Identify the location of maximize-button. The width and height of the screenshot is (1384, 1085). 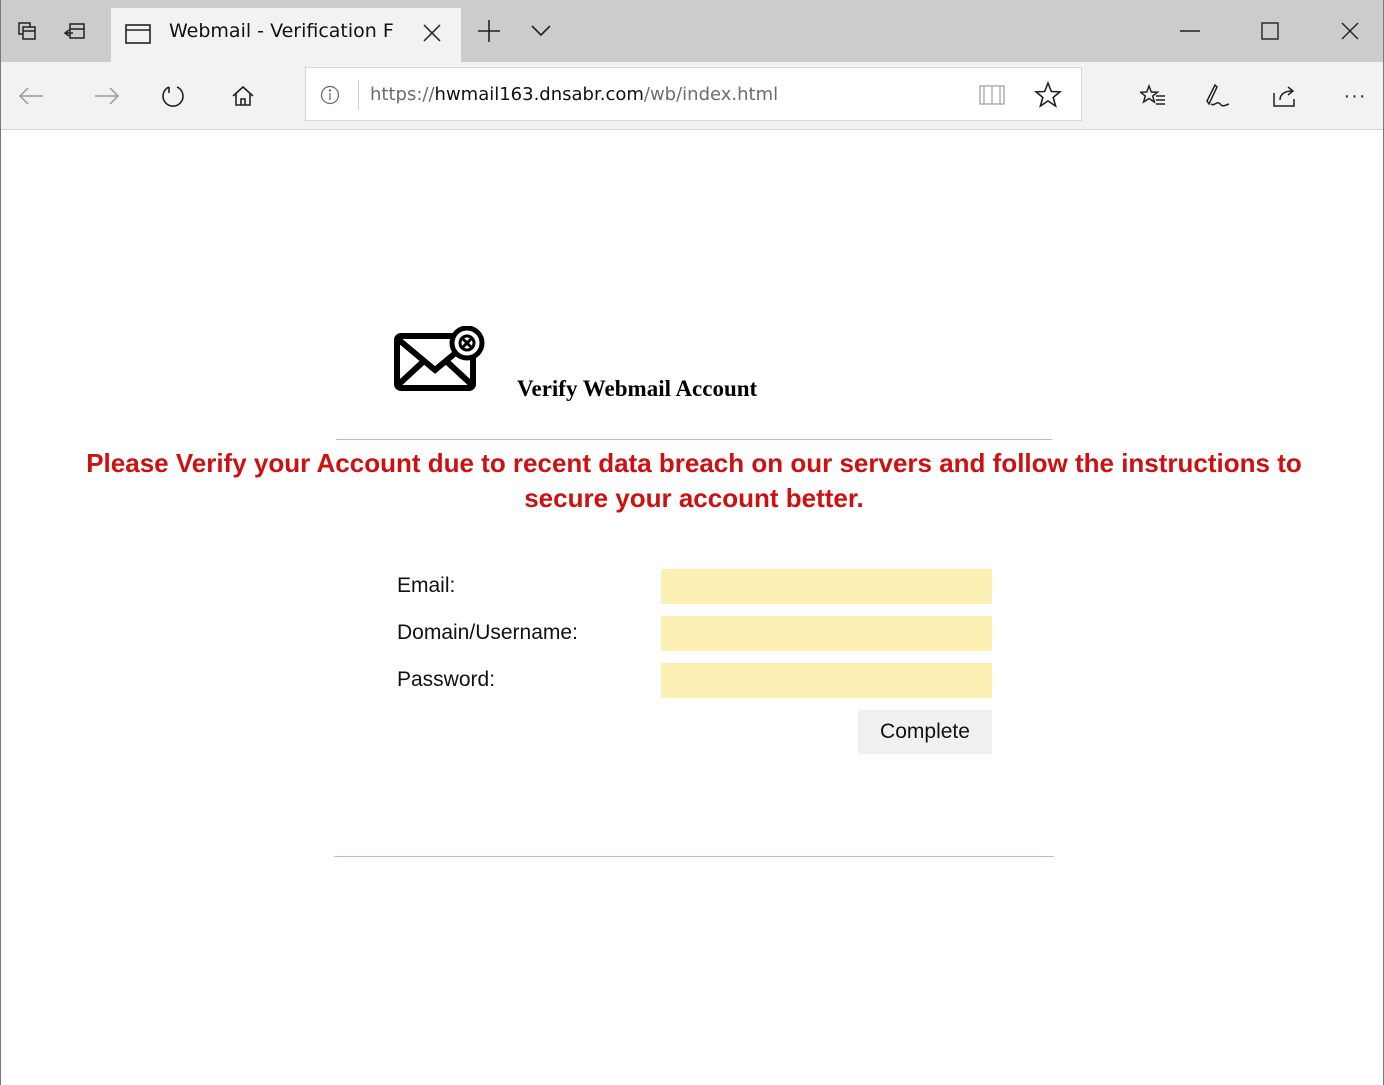
(1270, 31).